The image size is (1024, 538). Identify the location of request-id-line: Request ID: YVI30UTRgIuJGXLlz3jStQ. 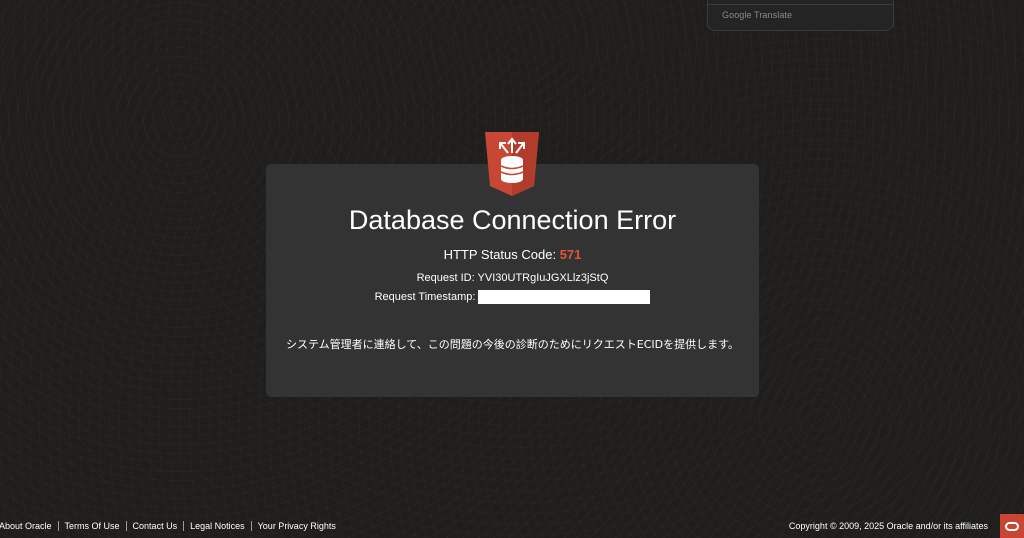
(512, 278).